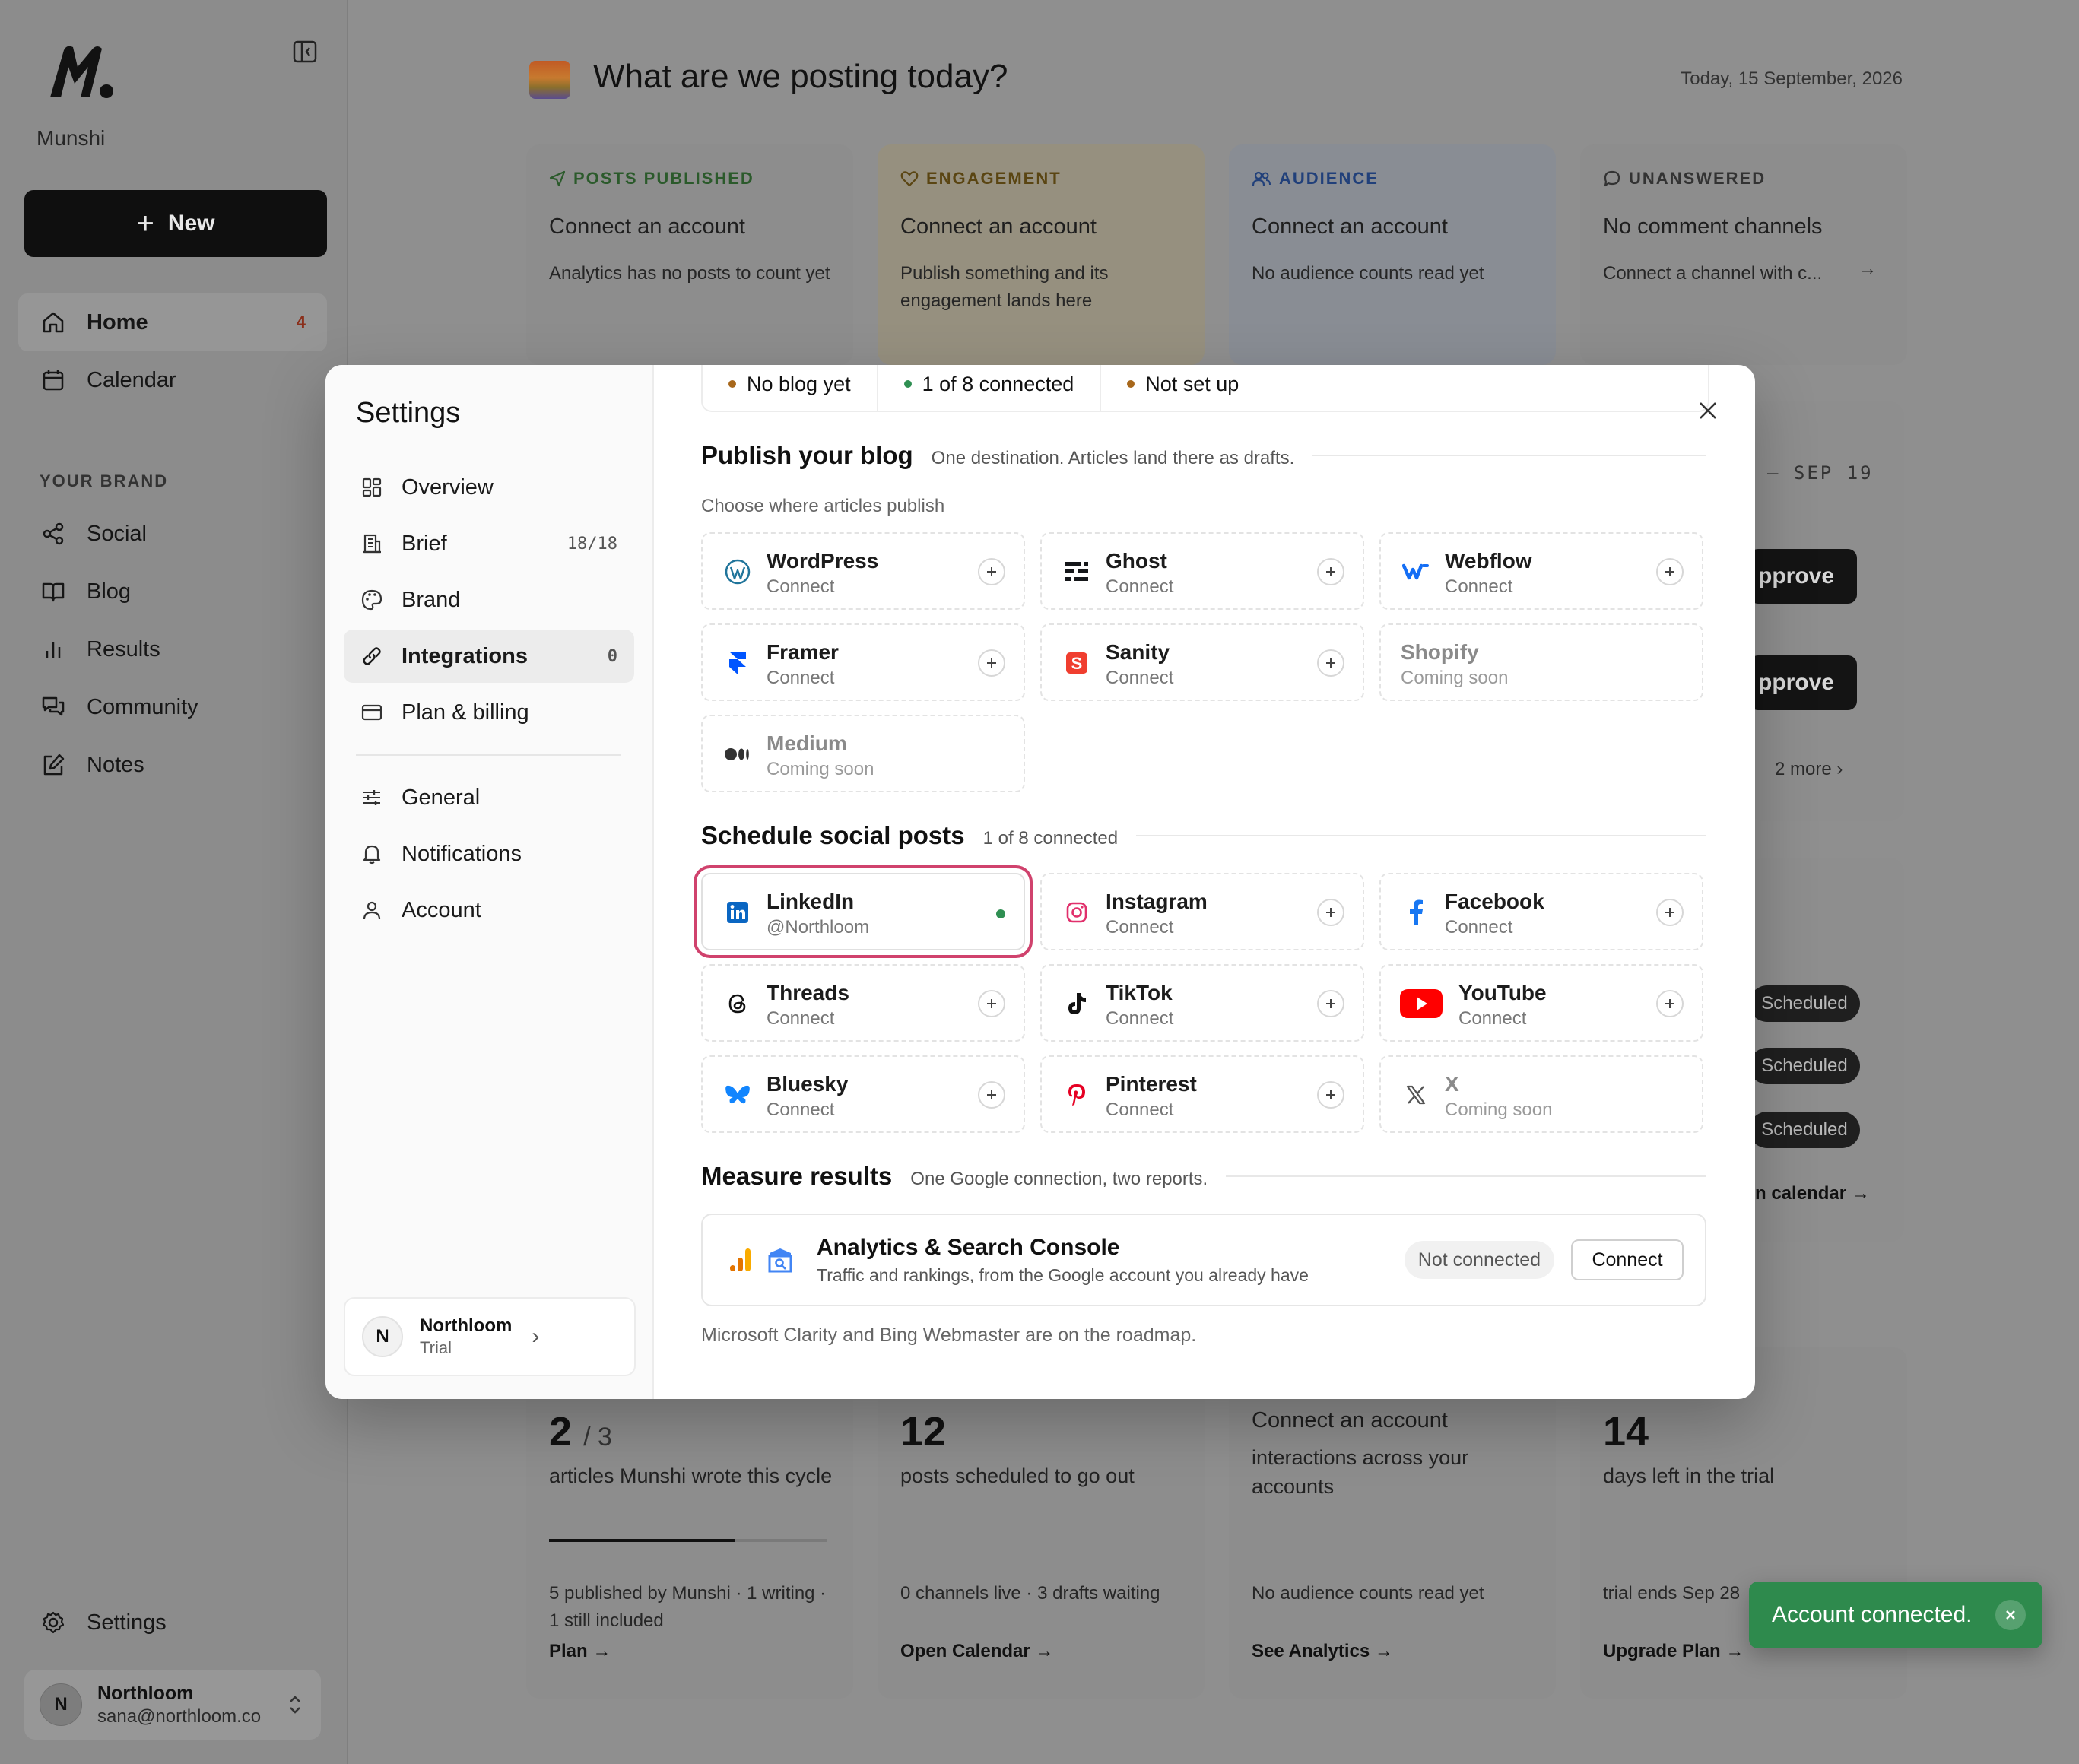  What do you see at coordinates (1452, 1084) in the screenshot?
I see `tile-name: X` at bounding box center [1452, 1084].